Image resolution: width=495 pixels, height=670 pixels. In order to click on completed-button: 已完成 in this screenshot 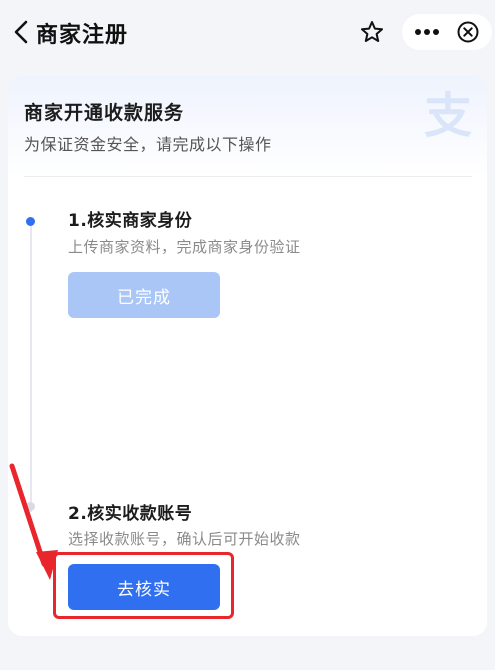, I will do `click(144, 295)`.